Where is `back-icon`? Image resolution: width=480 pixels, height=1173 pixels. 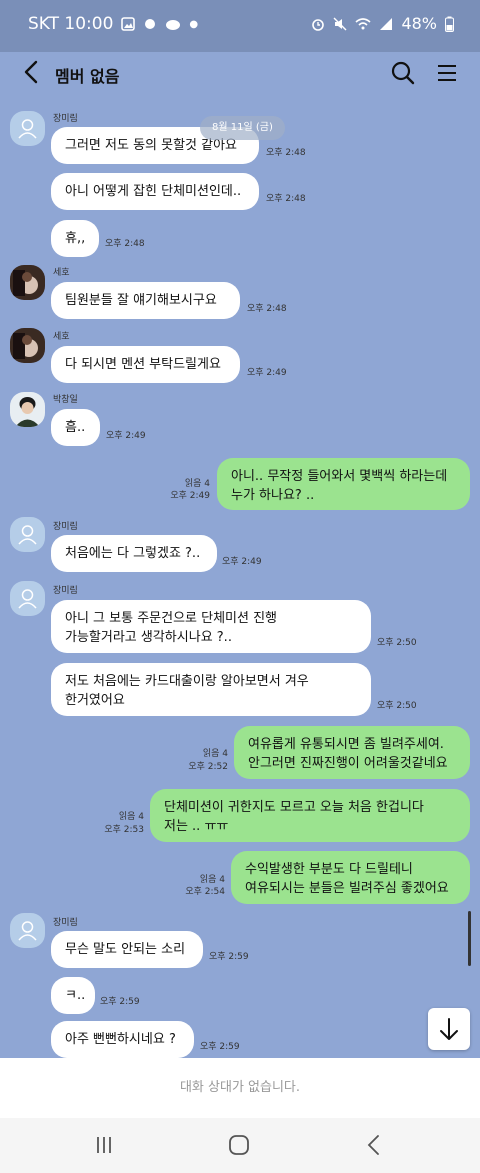 back-icon is located at coordinates (374, 1145).